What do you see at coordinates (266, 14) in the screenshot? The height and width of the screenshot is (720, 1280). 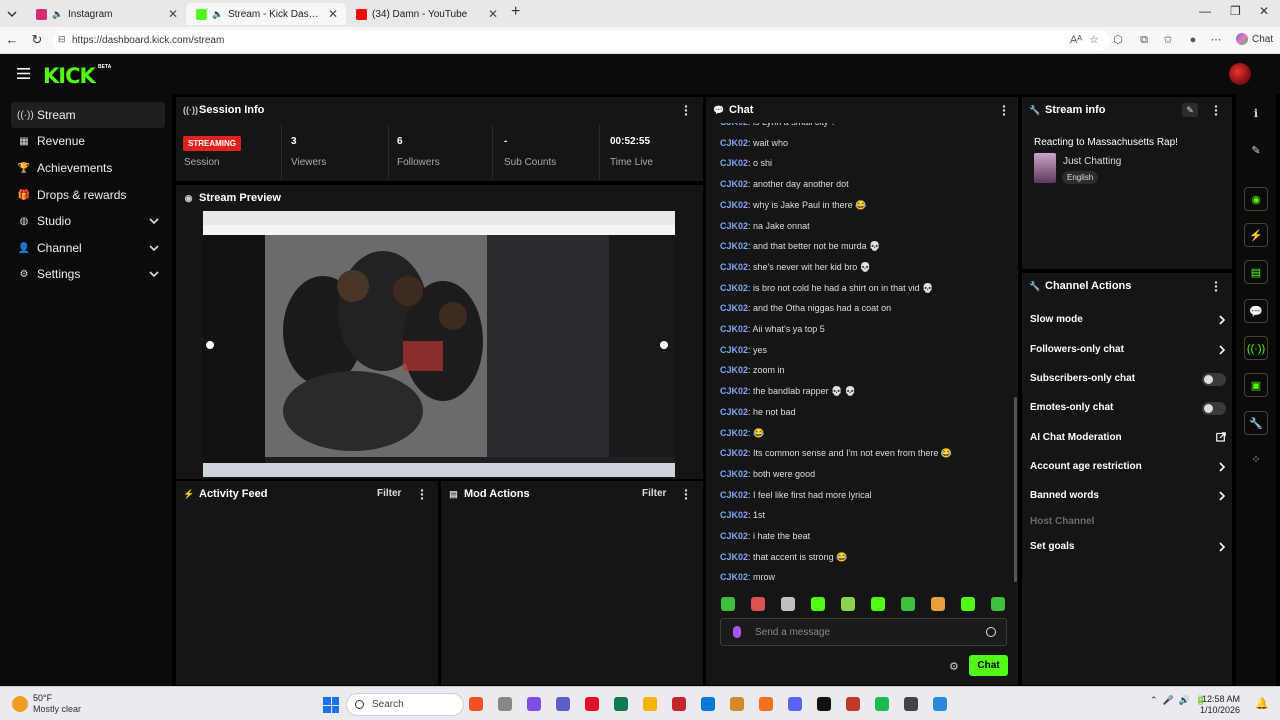 I see `browser-tab: 🔈 Stream - Kick Dashboard ✕` at bounding box center [266, 14].